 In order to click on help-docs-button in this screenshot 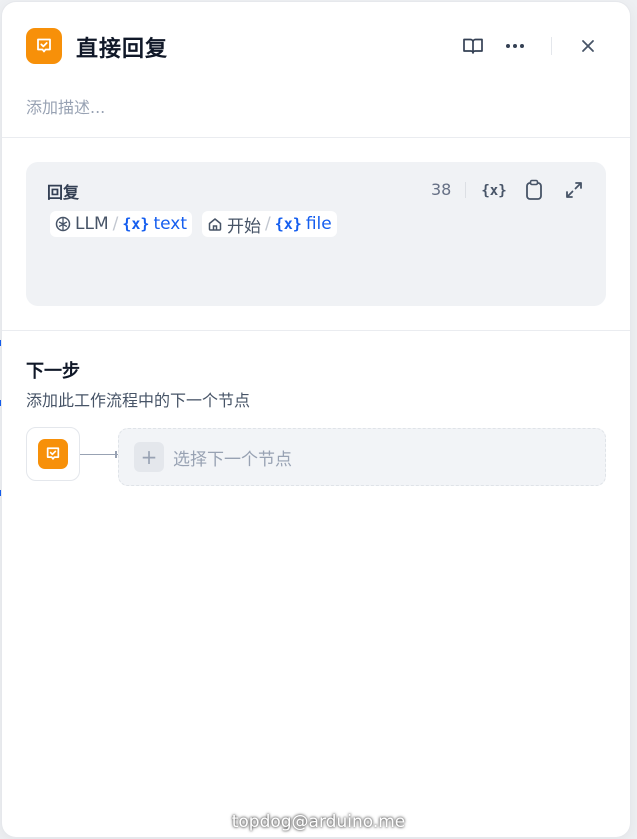, I will do `click(473, 46)`.